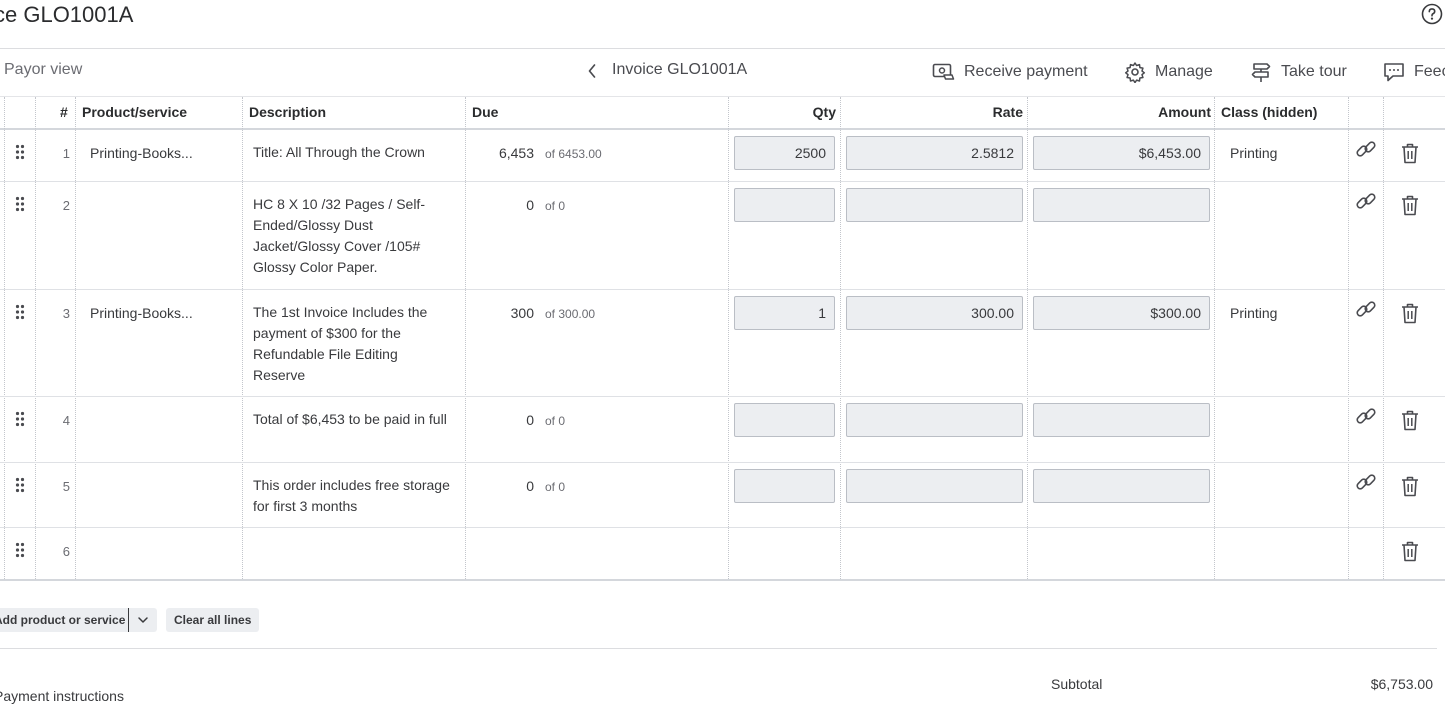  Describe the element at coordinates (784, 153) in the screenshot. I see `qty-input: 2500` at that location.